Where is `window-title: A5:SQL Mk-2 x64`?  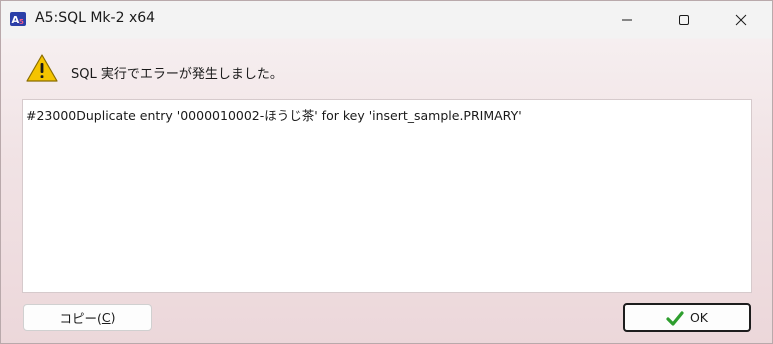
window-title: A5:SQL Mk-2 x64 is located at coordinates (95, 18).